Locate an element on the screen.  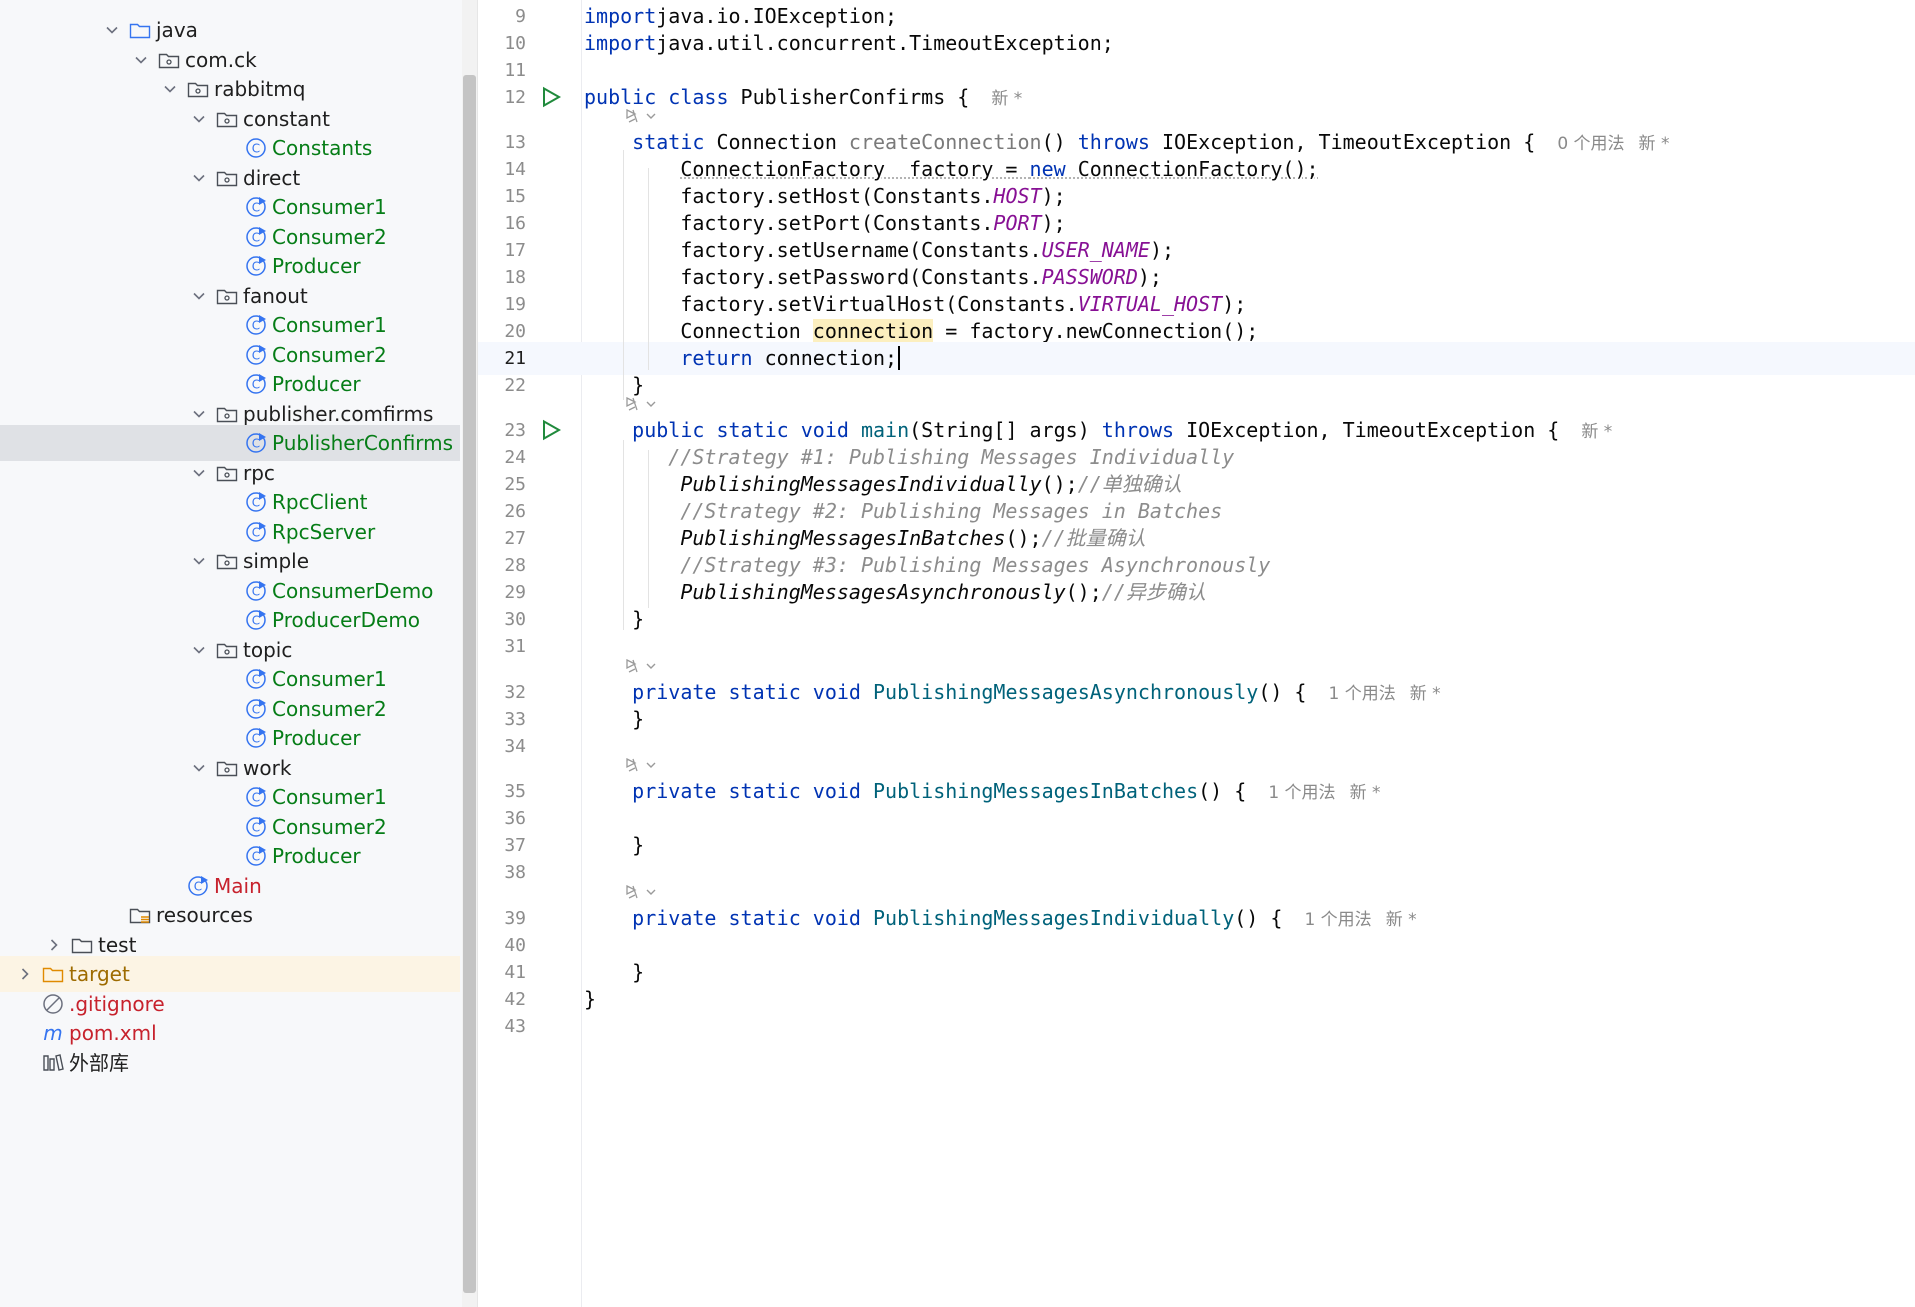
text-caret is located at coordinates (899, 358).